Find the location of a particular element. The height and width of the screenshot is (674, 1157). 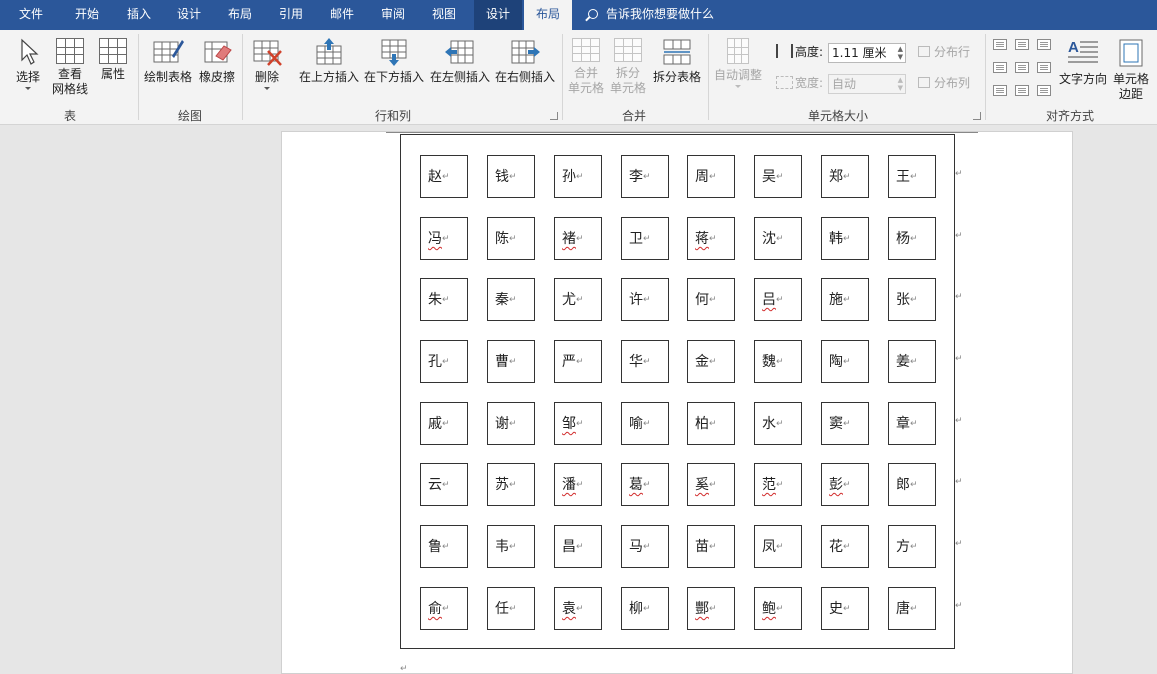

table-cell: 尤↵ is located at coordinates (578, 299).